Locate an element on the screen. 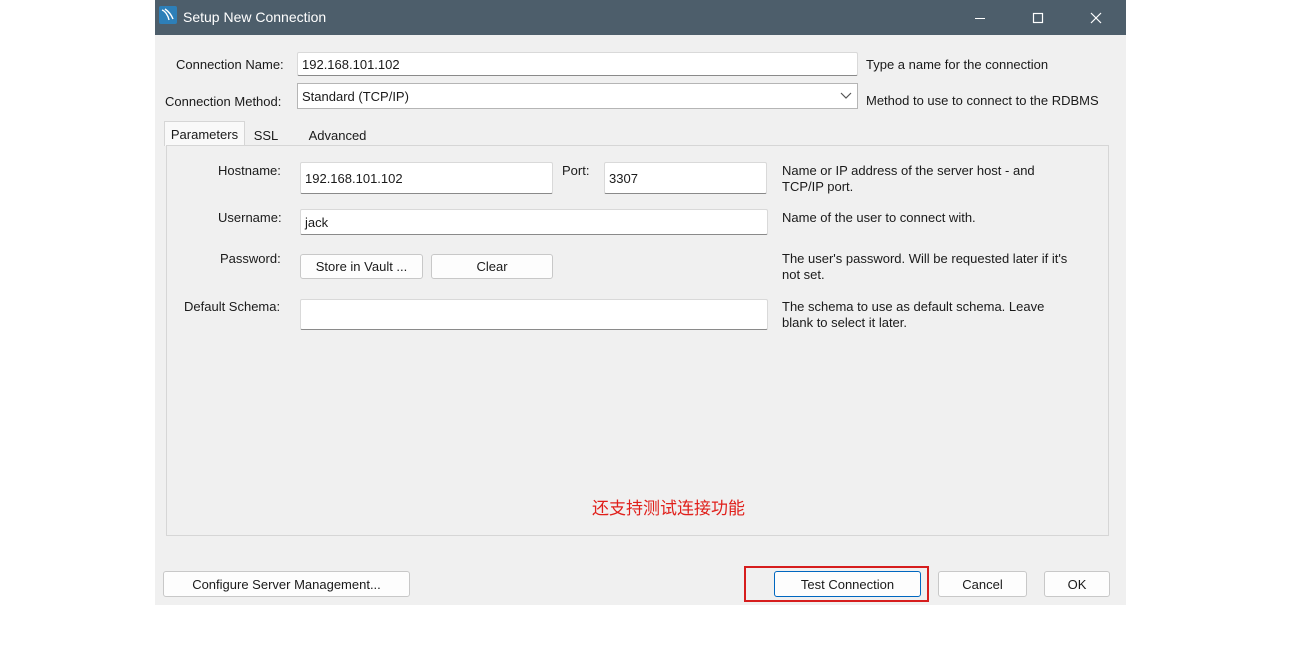  connection-name-value: 192.168.101.102 is located at coordinates (351, 64).